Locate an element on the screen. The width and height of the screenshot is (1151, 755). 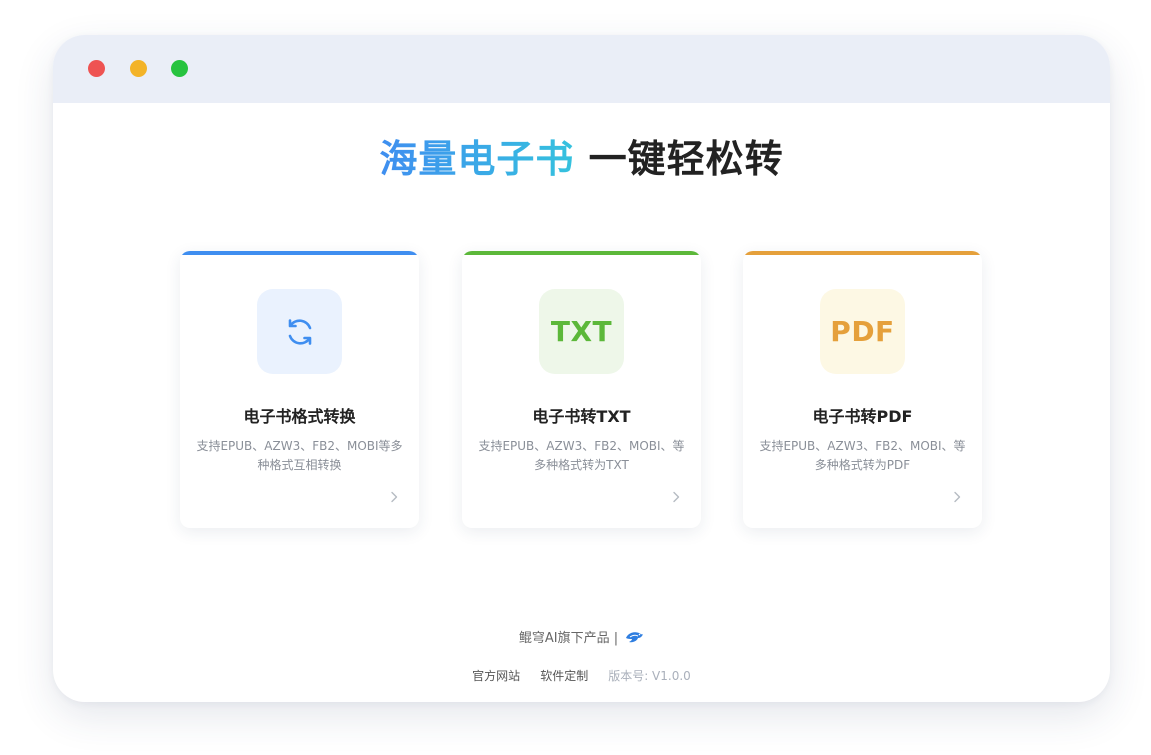
pdf-icon: PDF is located at coordinates (862, 331).